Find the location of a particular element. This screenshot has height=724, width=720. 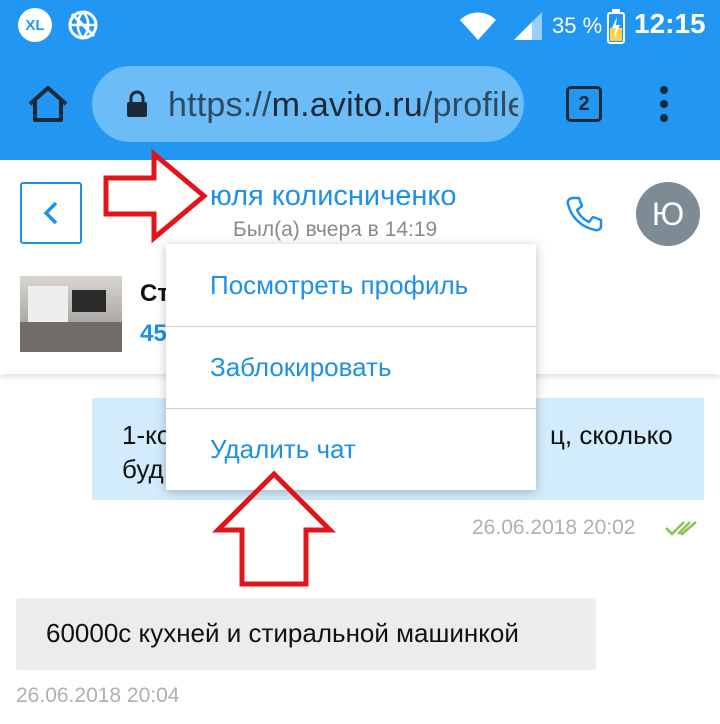

tab-switcher-button: 2 is located at coordinates (584, 104).